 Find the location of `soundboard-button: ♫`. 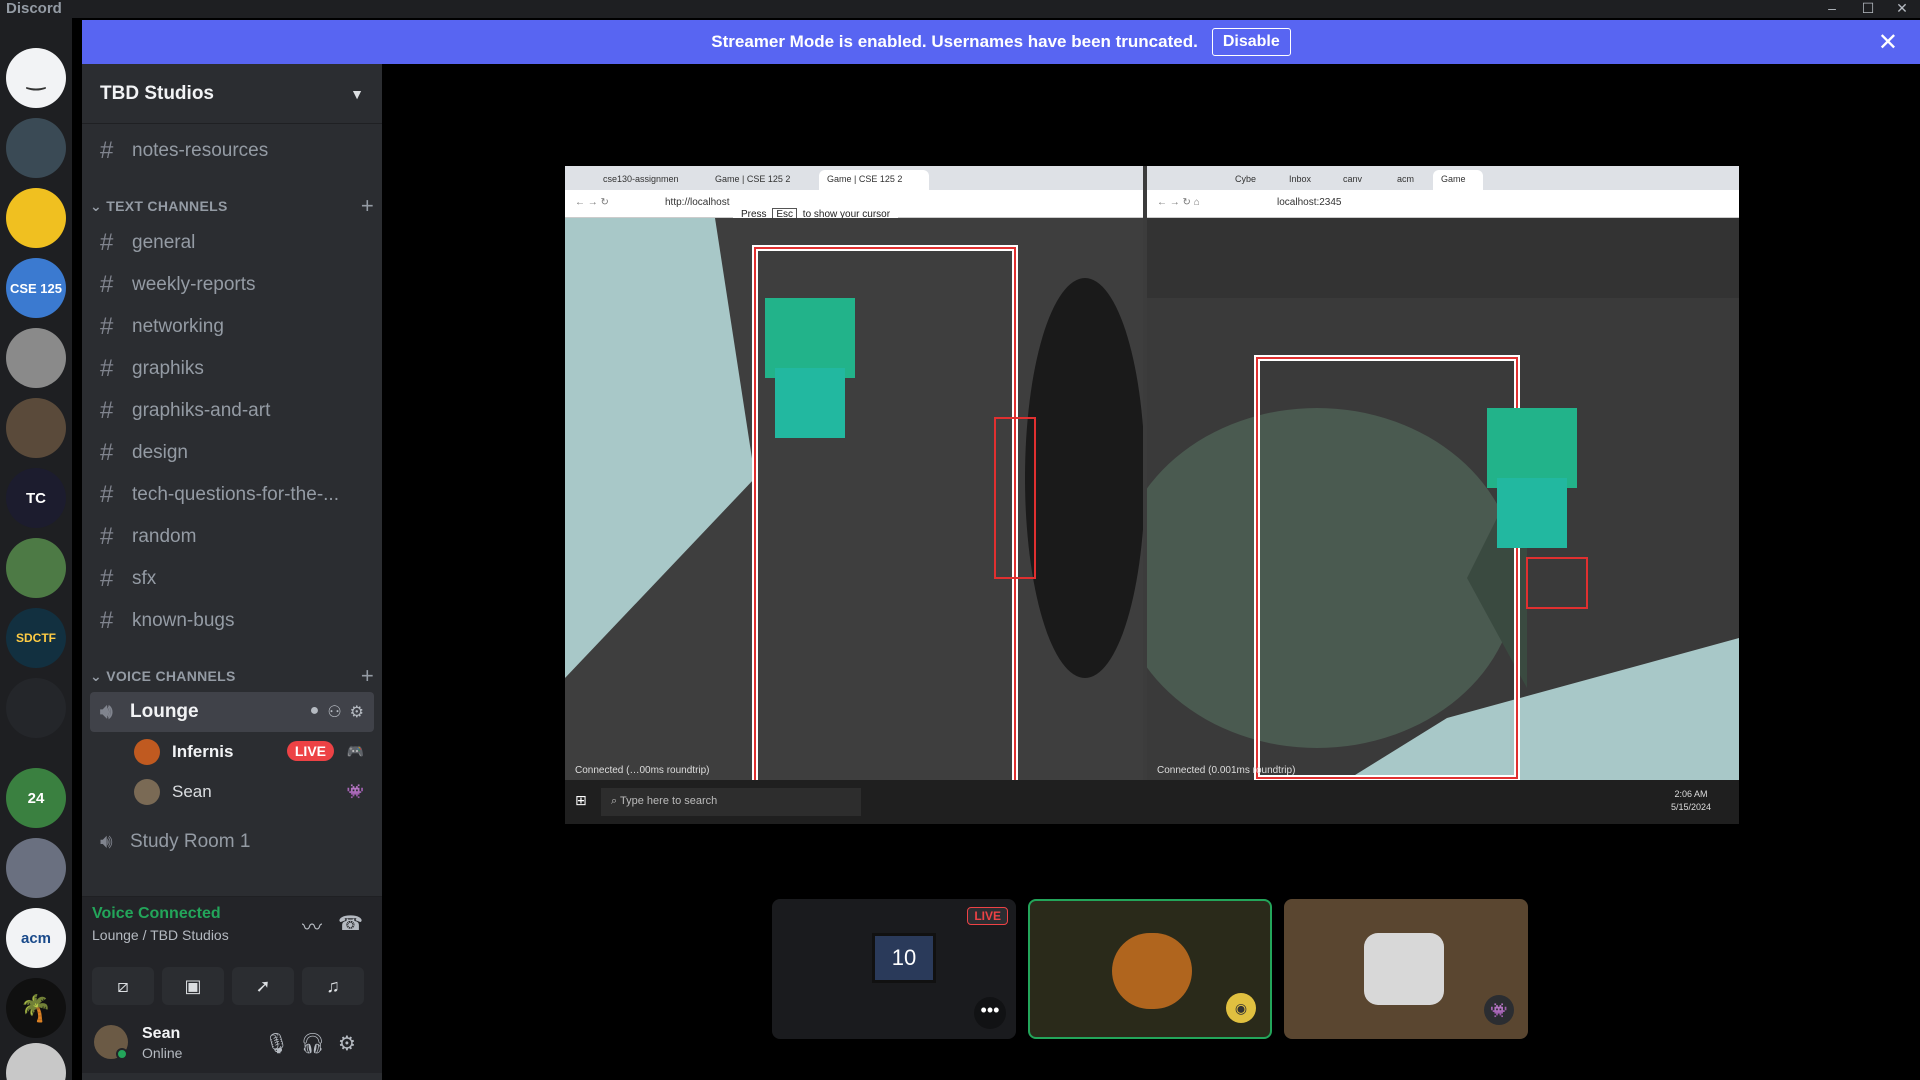

soundboard-button: ♫ is located at coordinates (333, 986).